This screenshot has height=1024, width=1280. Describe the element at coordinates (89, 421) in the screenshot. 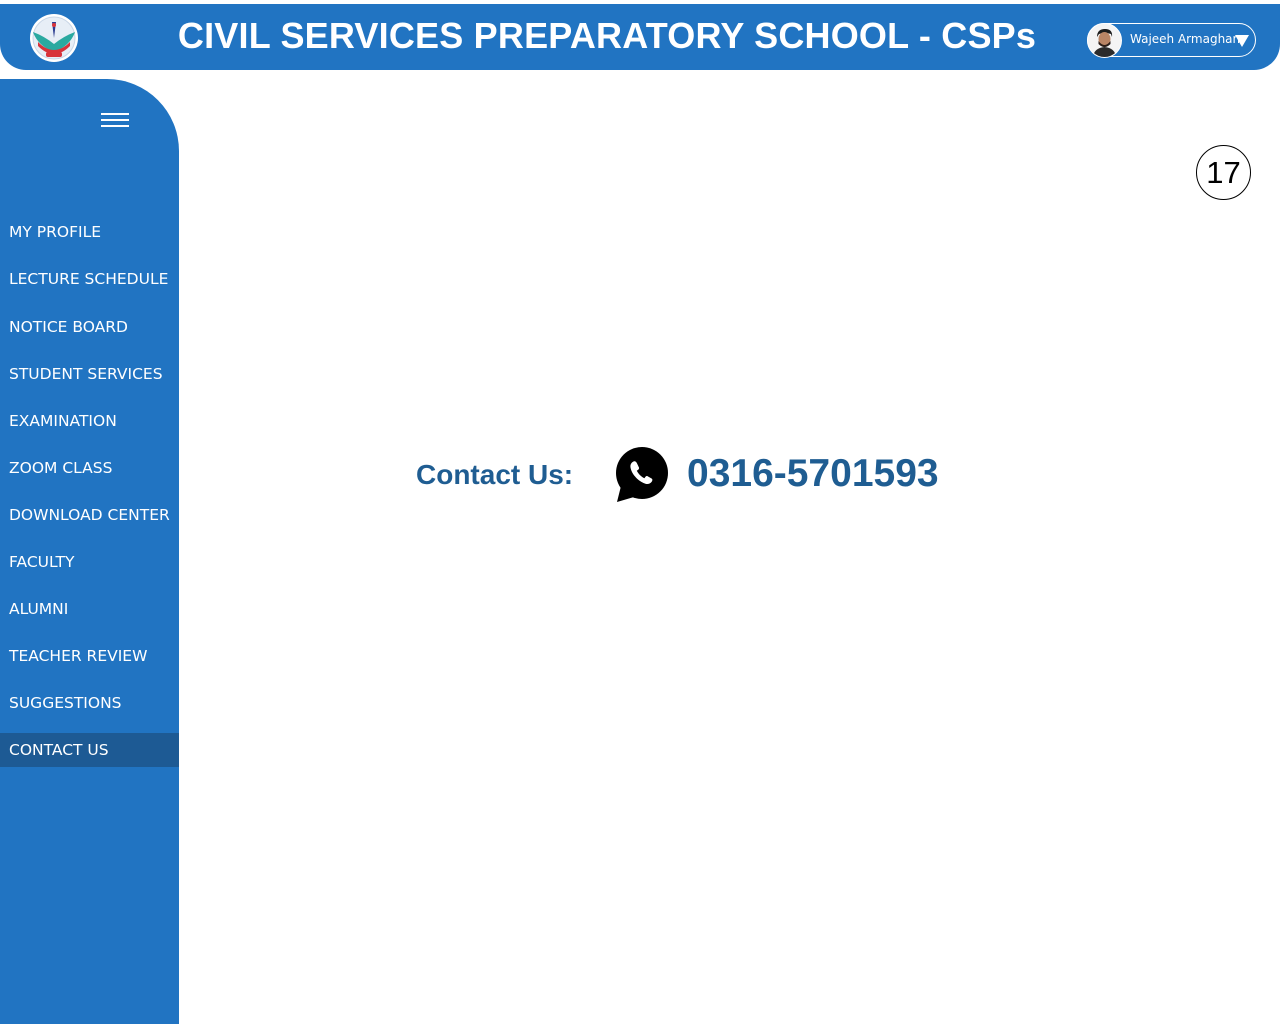

I see `sidebar-item-examination: EXAMINATION` at that location.